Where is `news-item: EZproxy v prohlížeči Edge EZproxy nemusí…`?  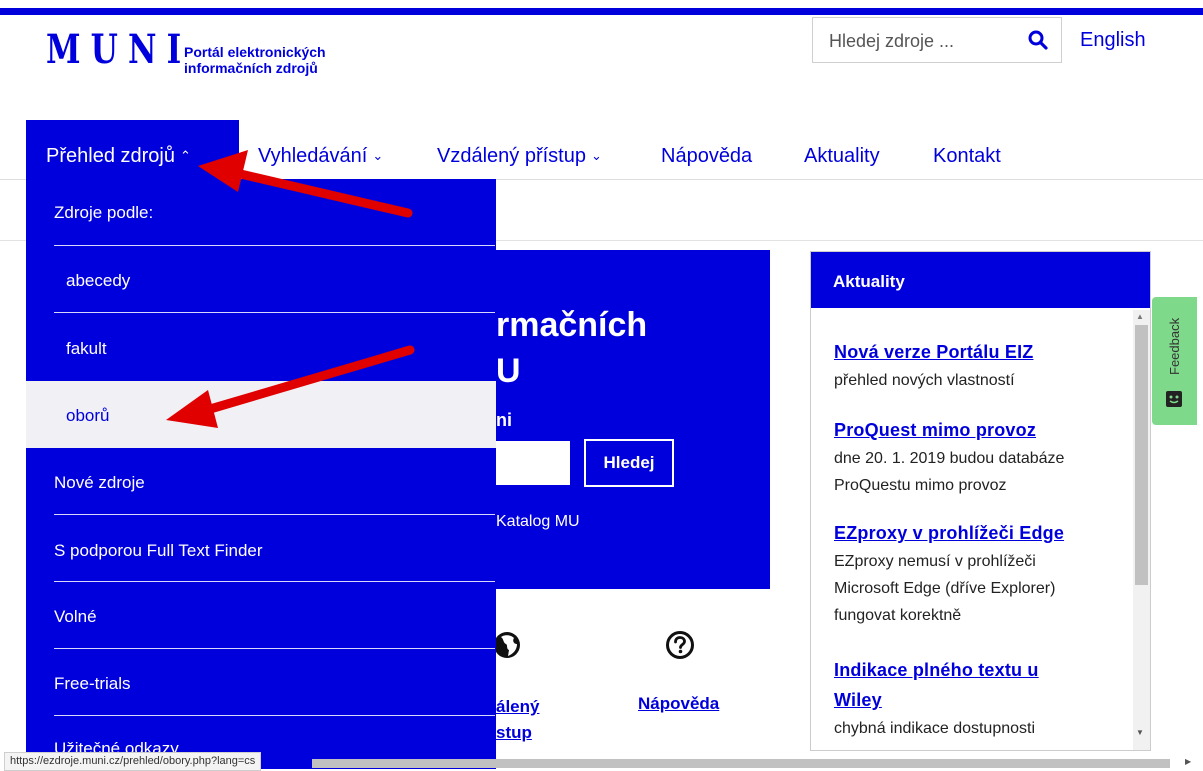
news-item: EZproxy v prohlížeči Edge EZproxy nemusí… is located at coordinates (969, 573).